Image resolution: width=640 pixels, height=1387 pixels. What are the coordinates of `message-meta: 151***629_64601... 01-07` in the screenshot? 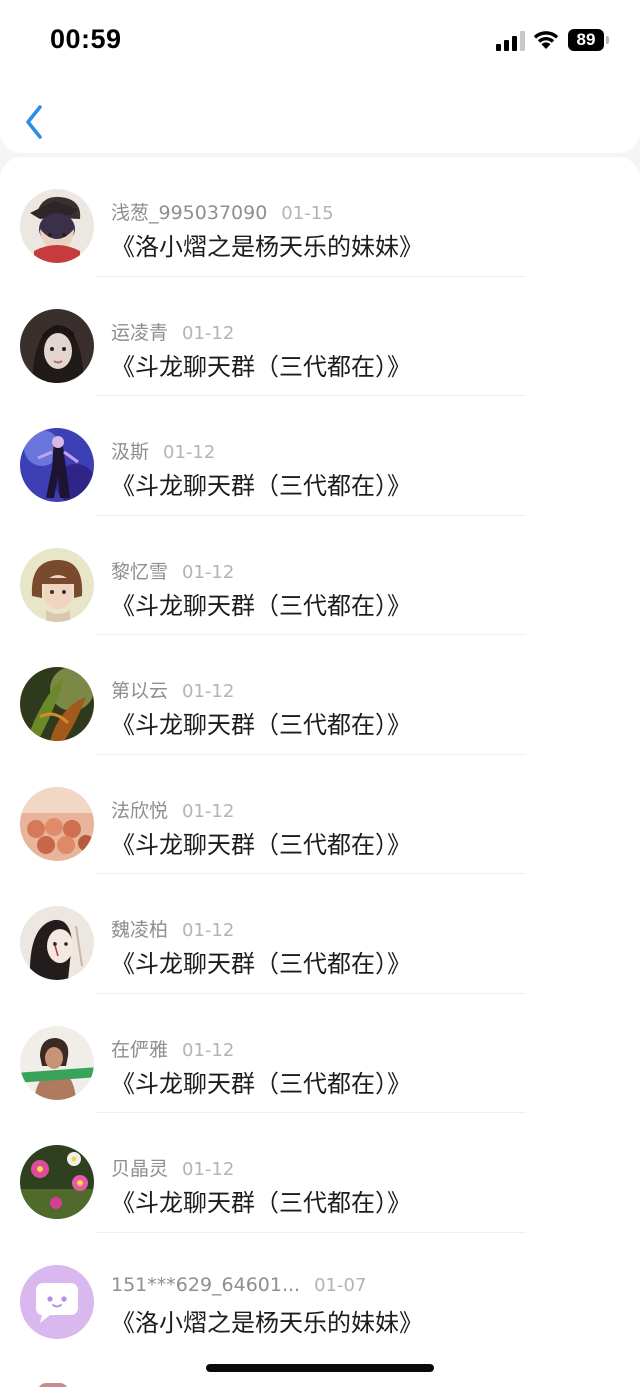 It's located at (238, 1287).